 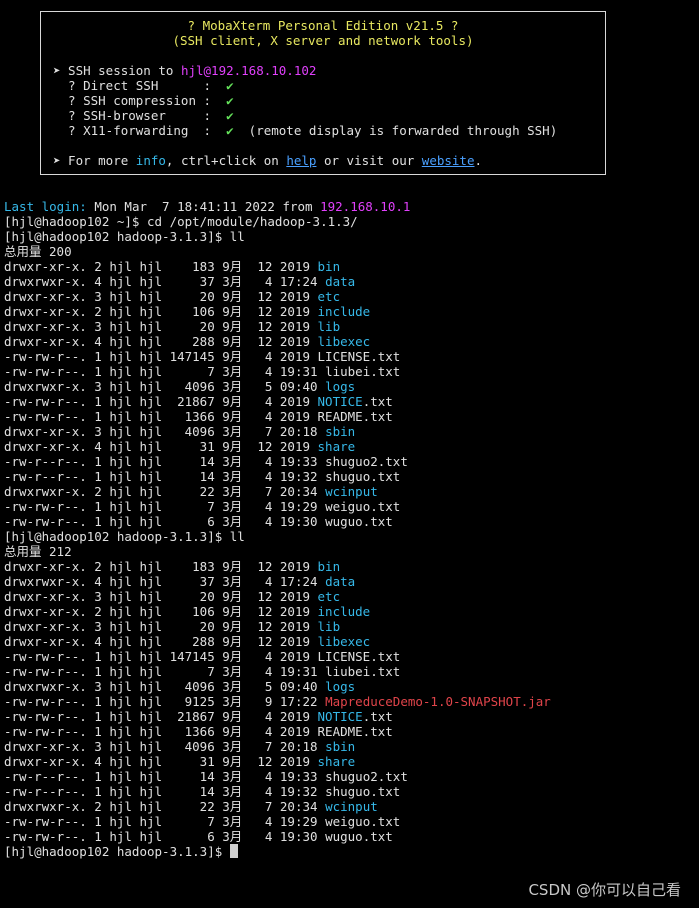 What do you see at coordinates (604, 890) in the screenshot?
I see `watermark: CSDN @你可以自己看` at bounding box center [604, 890].